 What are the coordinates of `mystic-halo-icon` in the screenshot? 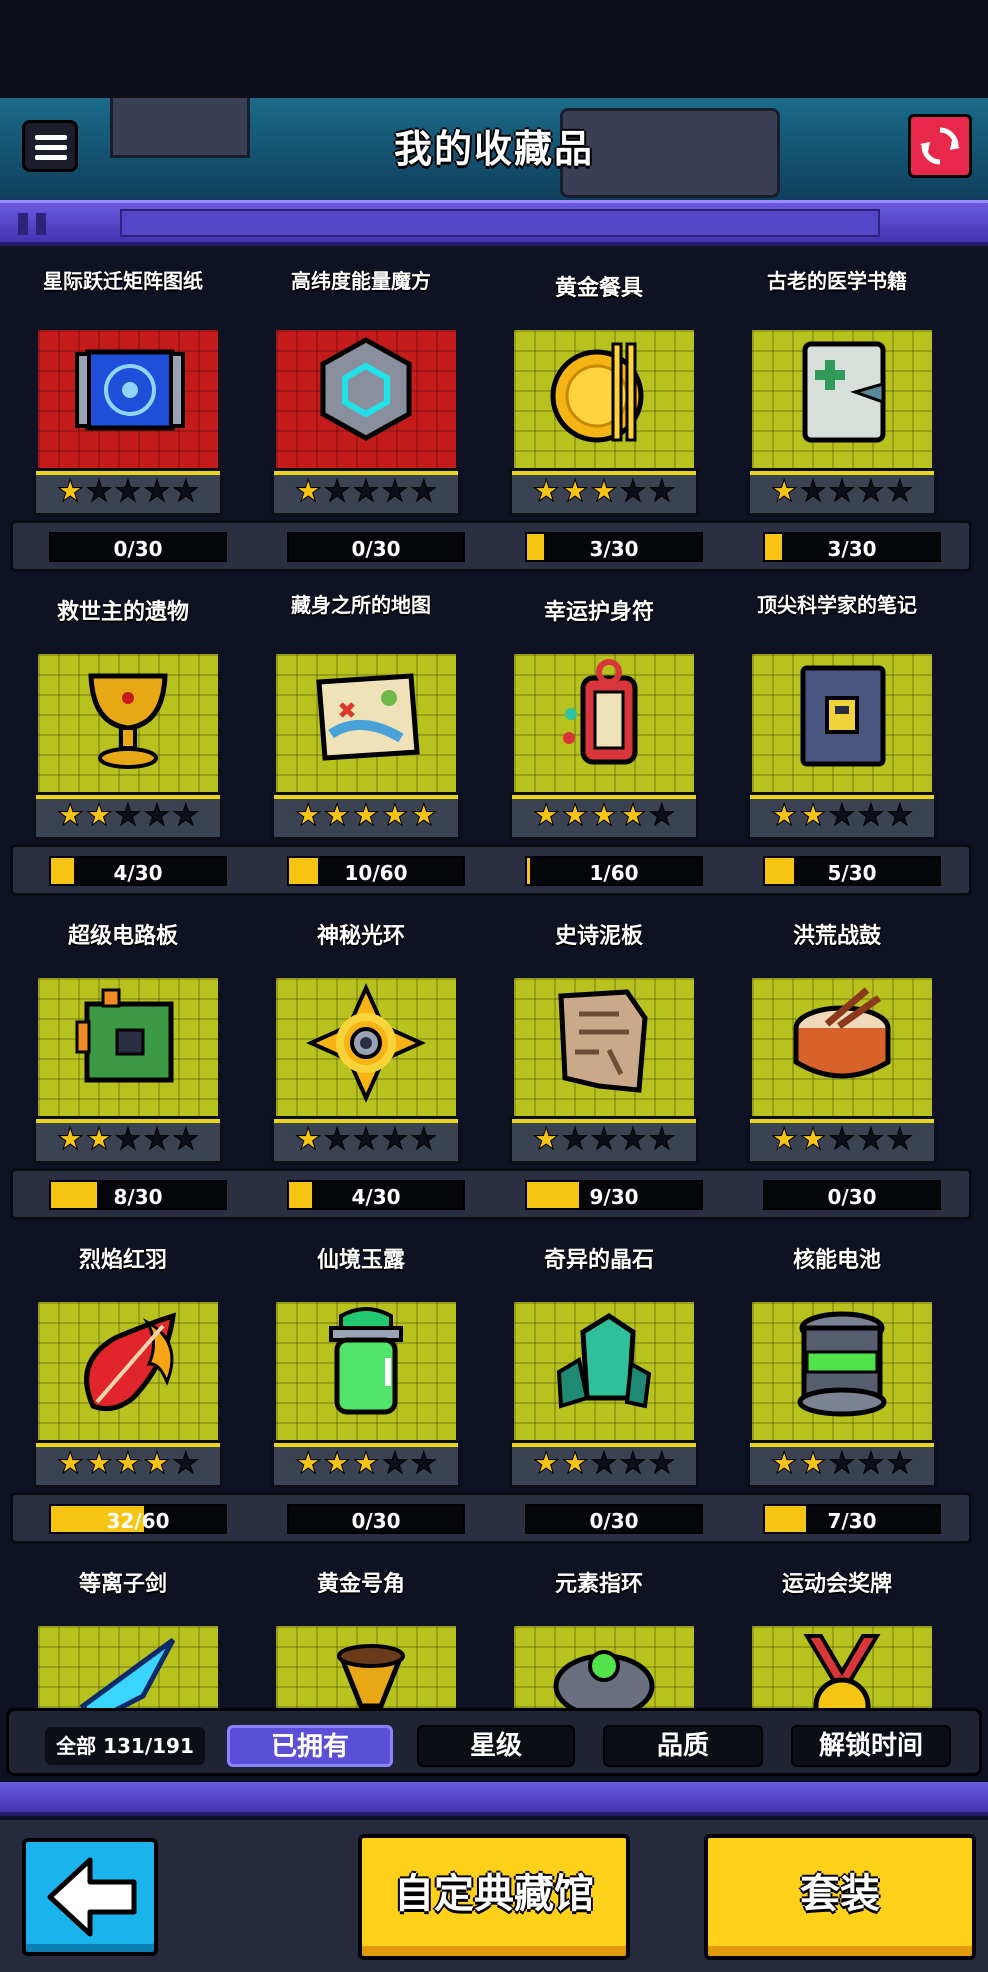 It's located at (366, 1043).